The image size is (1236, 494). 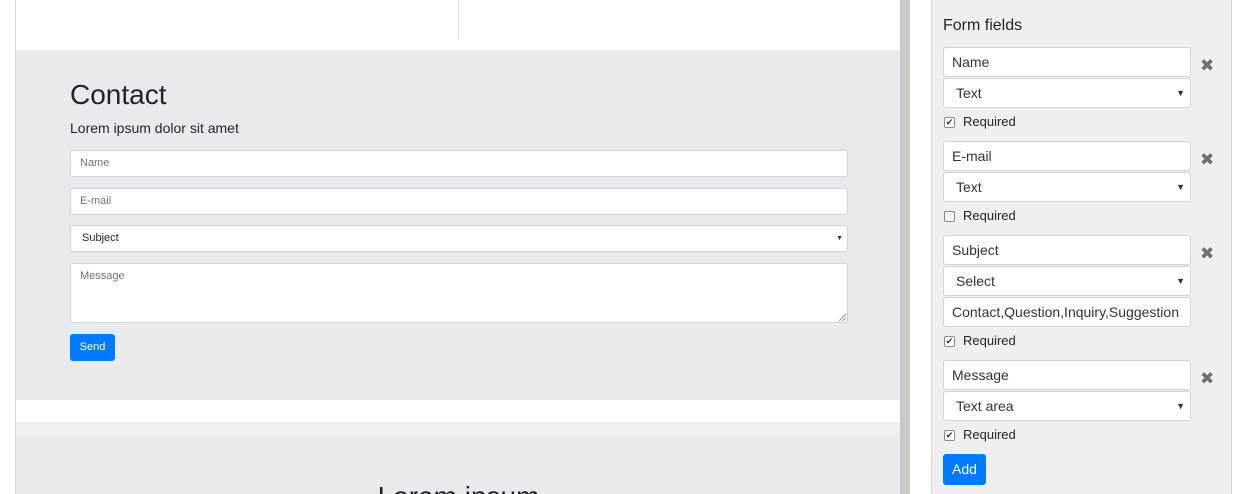 I want to click on field-label-input: Name, so click(x=1067, y=62).